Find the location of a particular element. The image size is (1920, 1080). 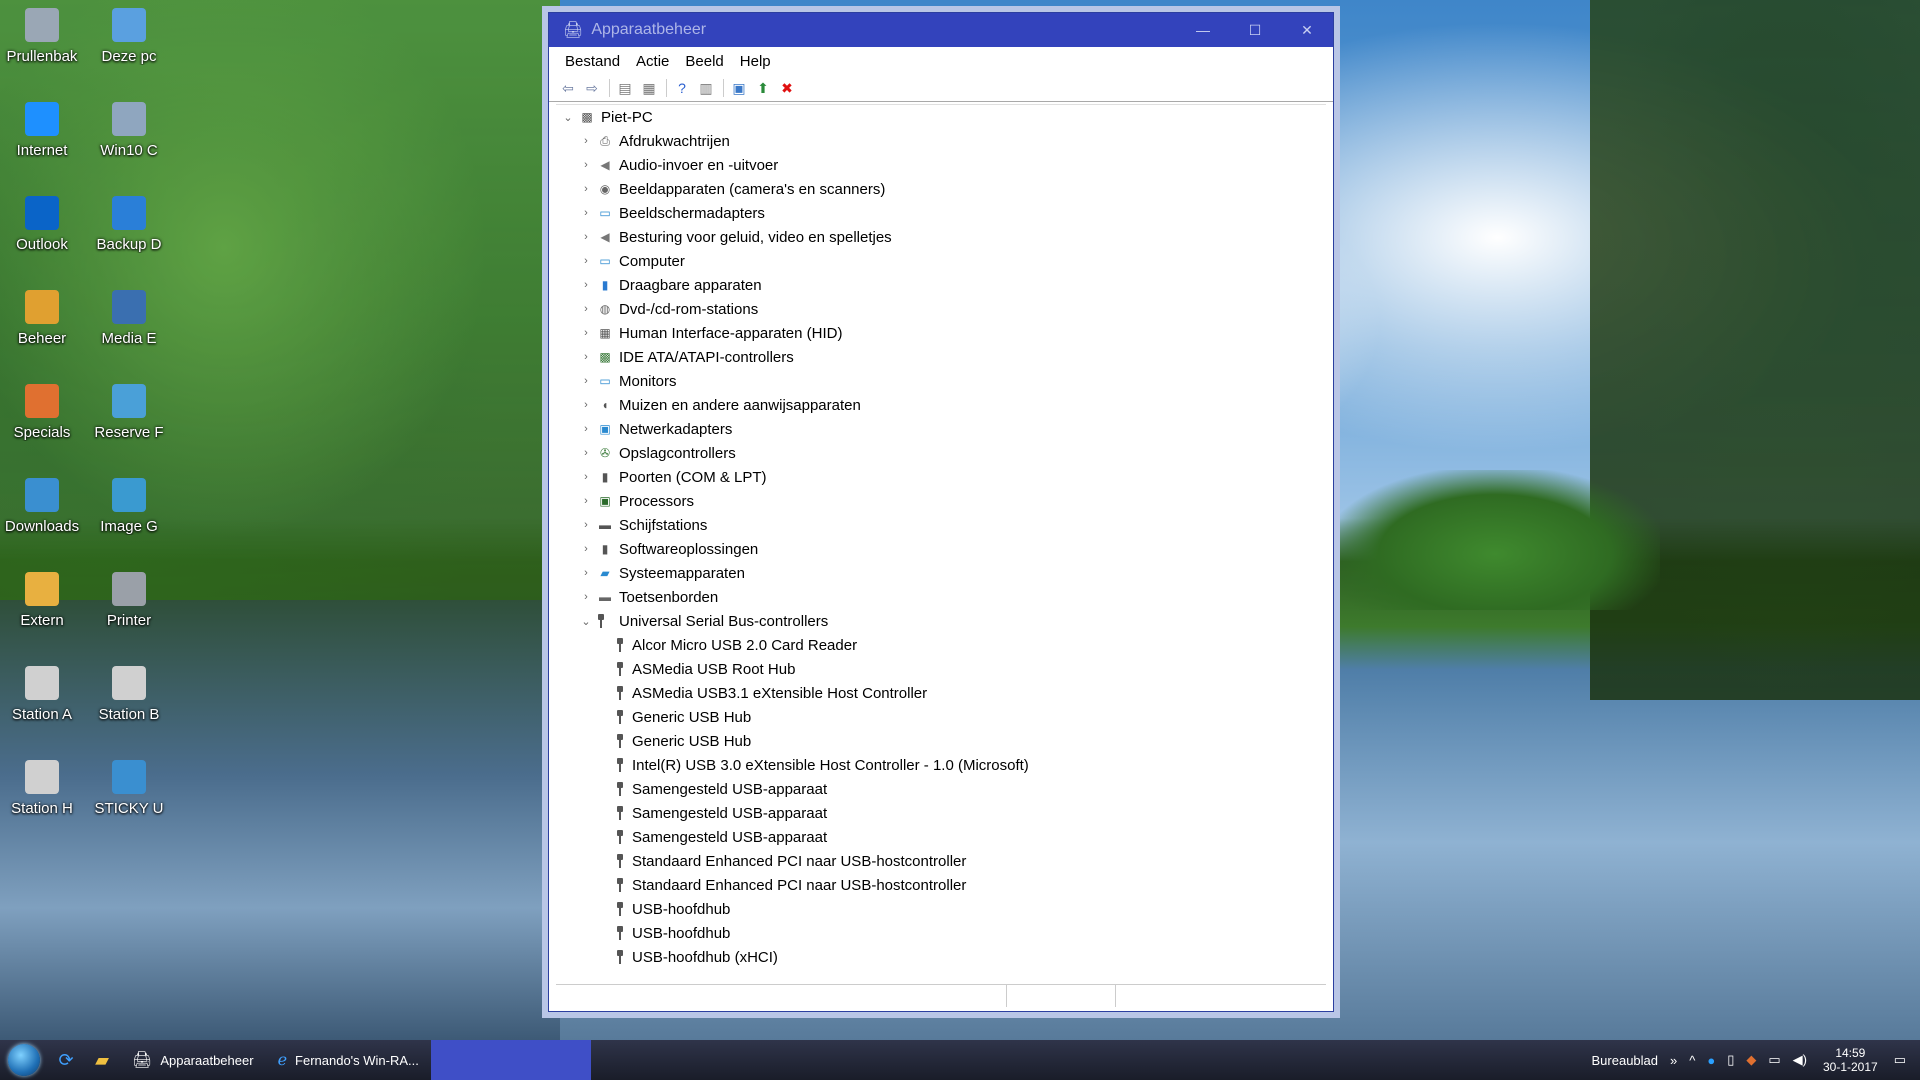

skype-icon: ● is located at coordinates (1711, 1060).